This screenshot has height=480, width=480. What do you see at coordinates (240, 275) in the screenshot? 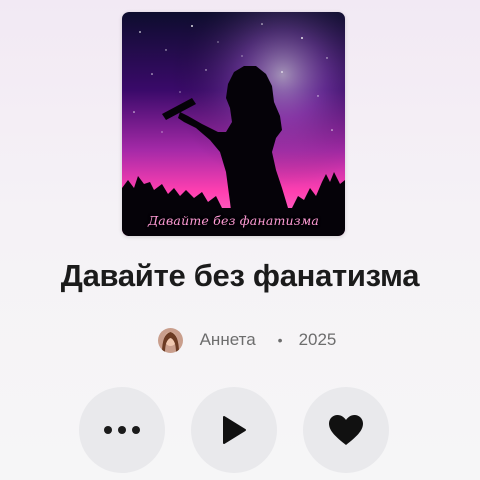
I see `album-title: Давайте без фанатизма` at bounding box center [240, 275].